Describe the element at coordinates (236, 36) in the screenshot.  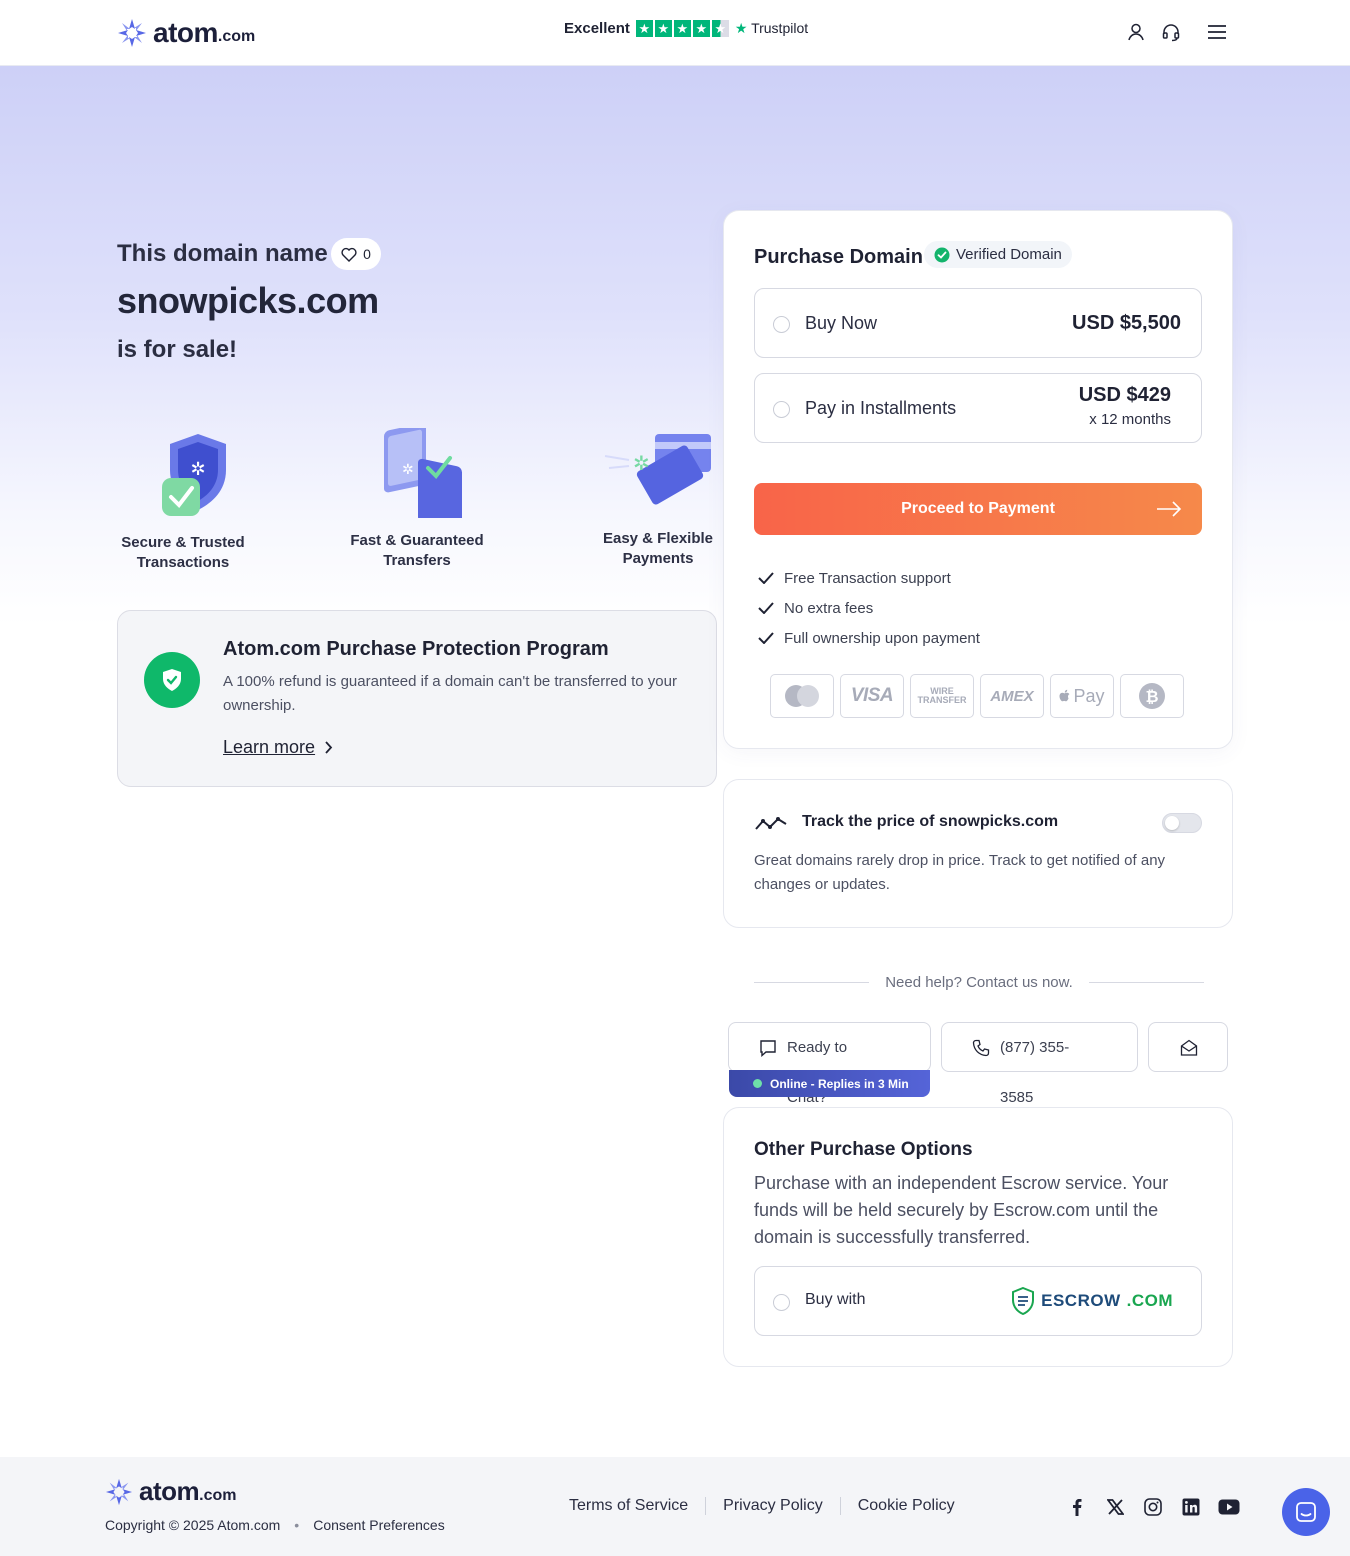
I see `logo-suffix: .com` at that location.